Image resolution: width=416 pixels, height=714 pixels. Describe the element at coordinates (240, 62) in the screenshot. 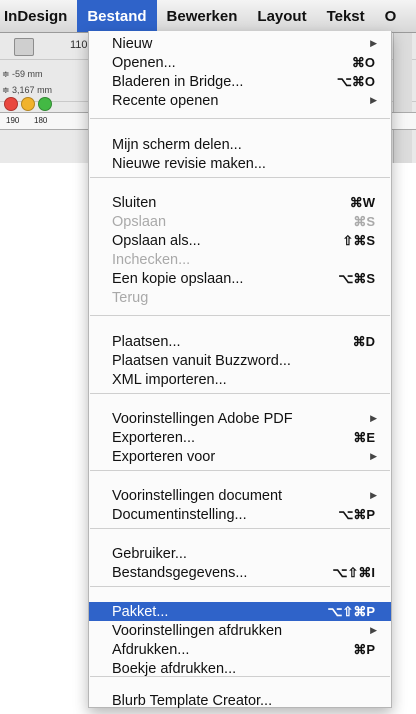

I see `menu-item-openen: Openen... ⌘O` at that location.